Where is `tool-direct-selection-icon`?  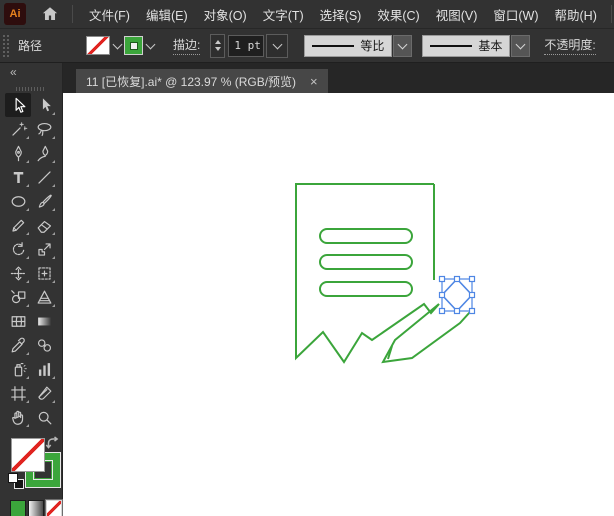 tool-direct-selection-icon is located at coordinates (44, 105).